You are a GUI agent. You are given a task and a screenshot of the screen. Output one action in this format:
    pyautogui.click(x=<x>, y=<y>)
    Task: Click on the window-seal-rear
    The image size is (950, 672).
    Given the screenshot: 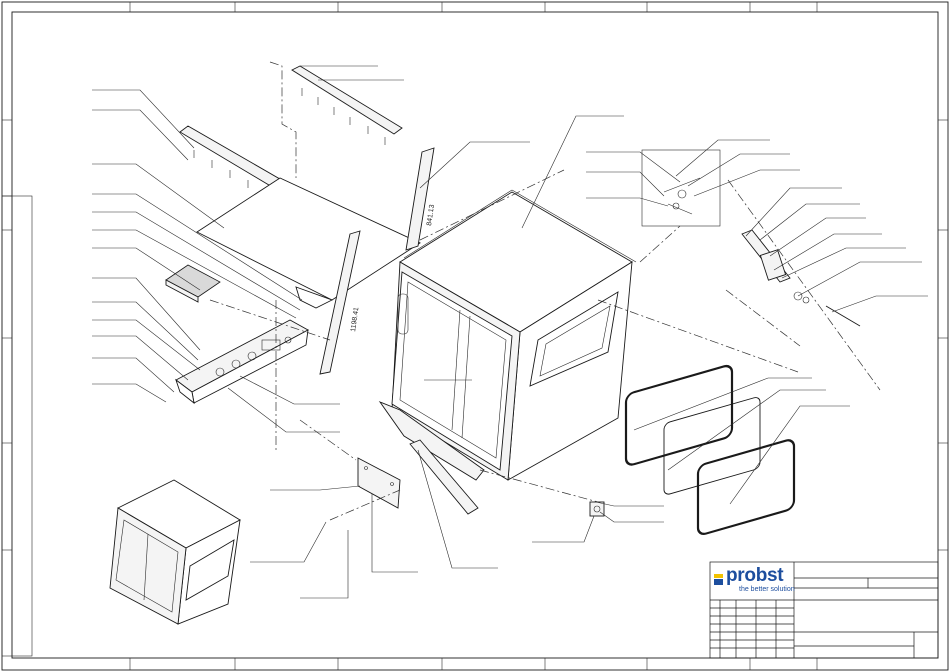 What is the action you would take?
    pyautogui.click(x=746, y=487)
    